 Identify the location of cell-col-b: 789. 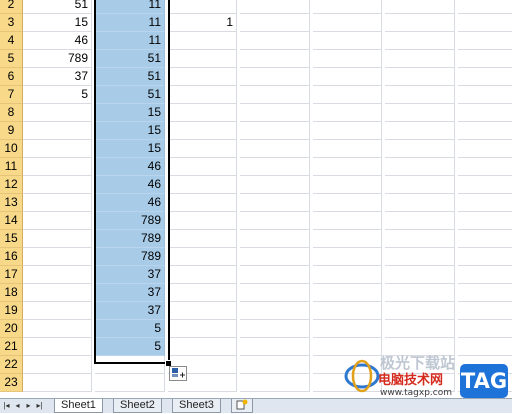
(130, 221).